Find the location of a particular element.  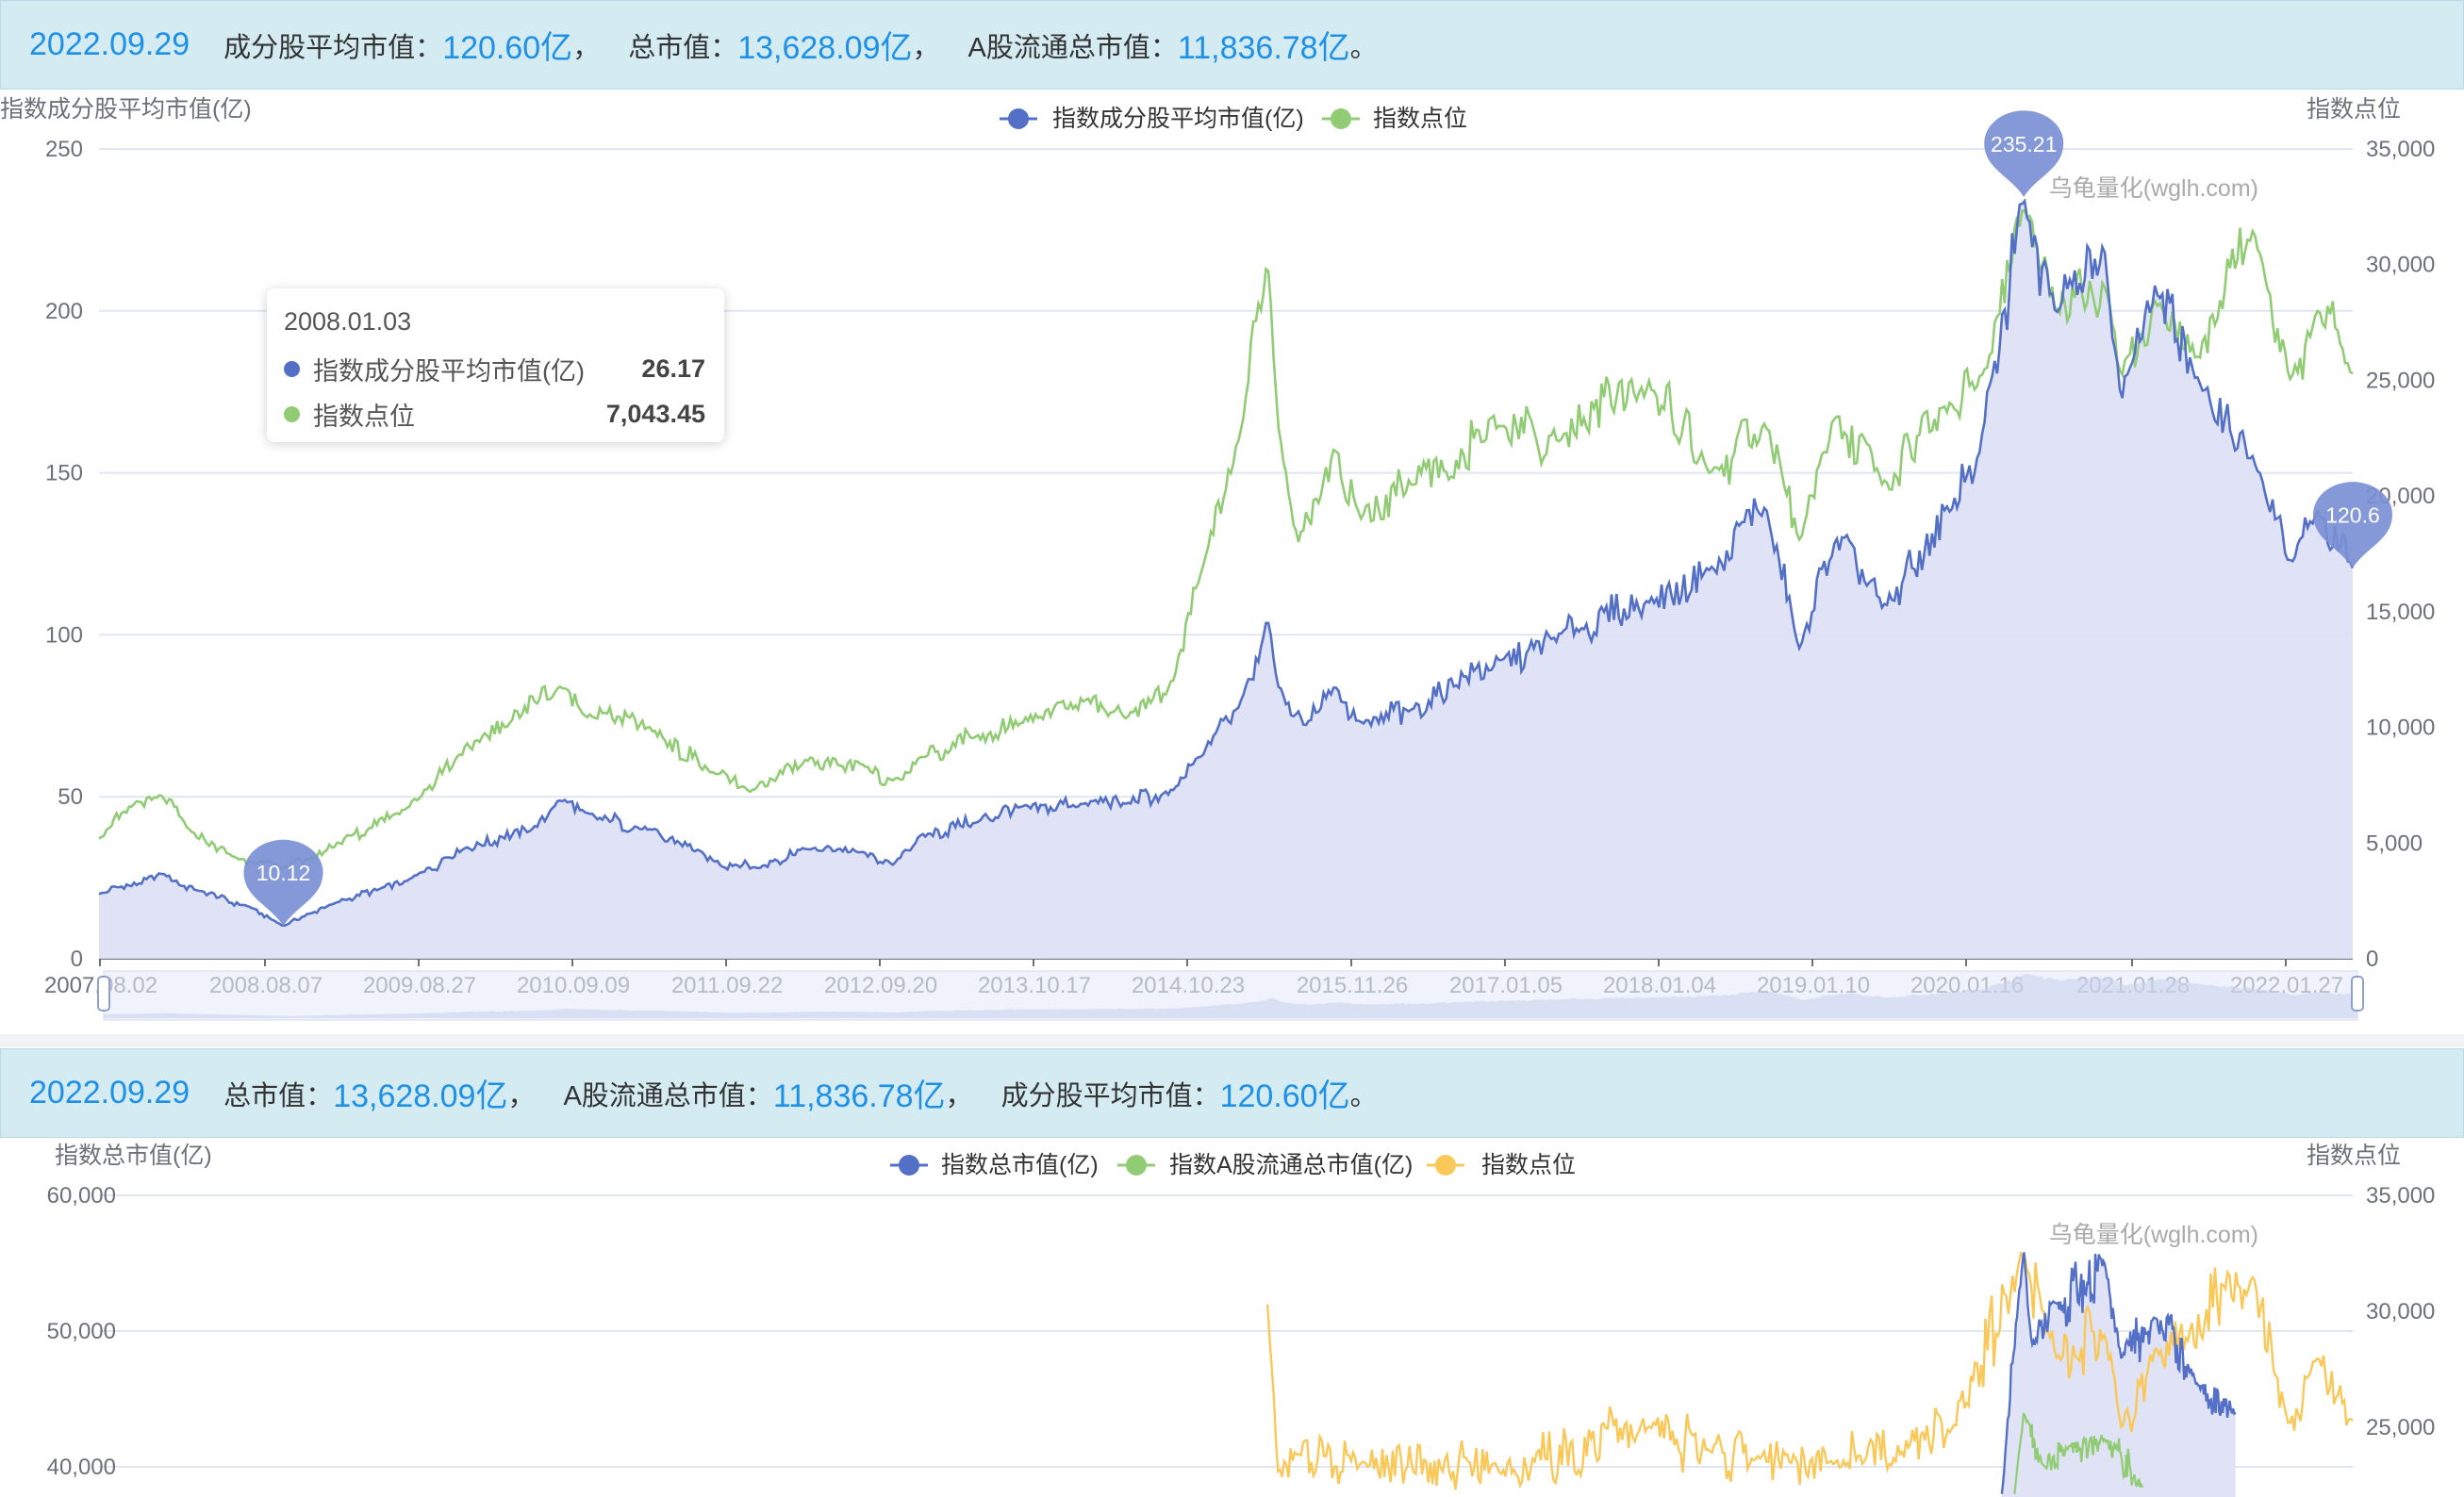

y-tick-label: 100 is located at coordinates (64, 635).